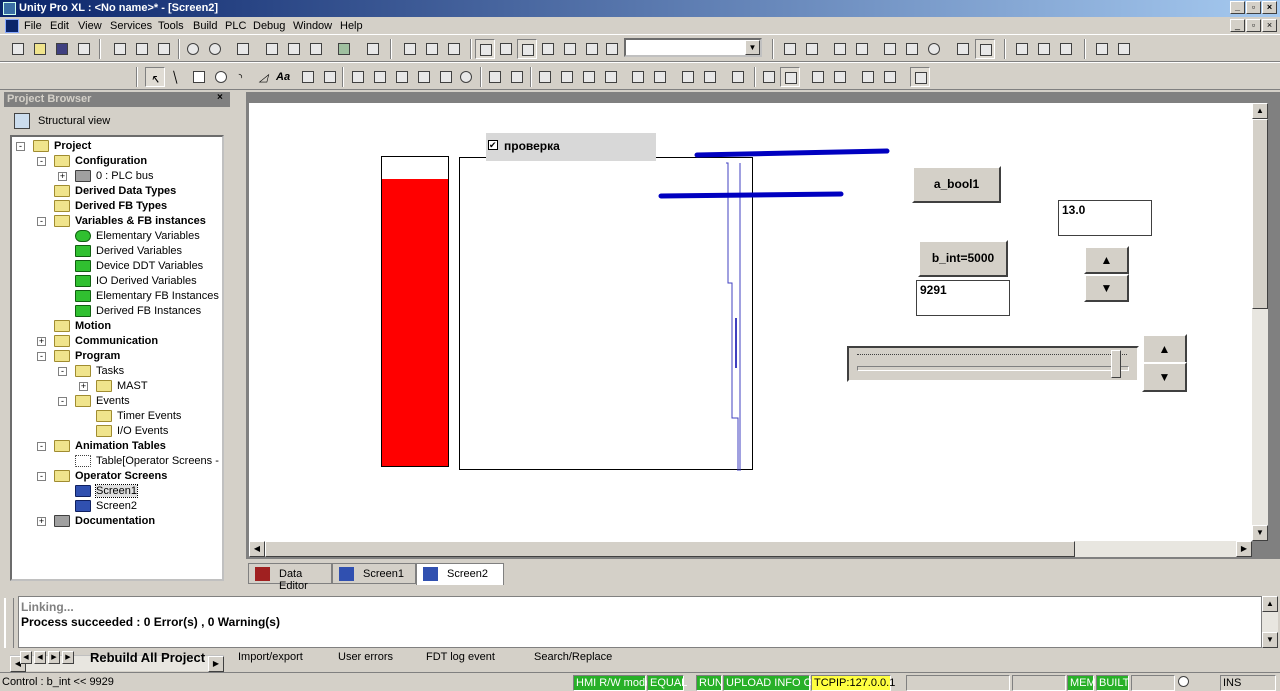 This screenshot has width=1280, height=691. What do you see at coordinates (117, 206) in the screenshot?
I see `tree-item: Derived FB Types` at bounding box center [117, 206].